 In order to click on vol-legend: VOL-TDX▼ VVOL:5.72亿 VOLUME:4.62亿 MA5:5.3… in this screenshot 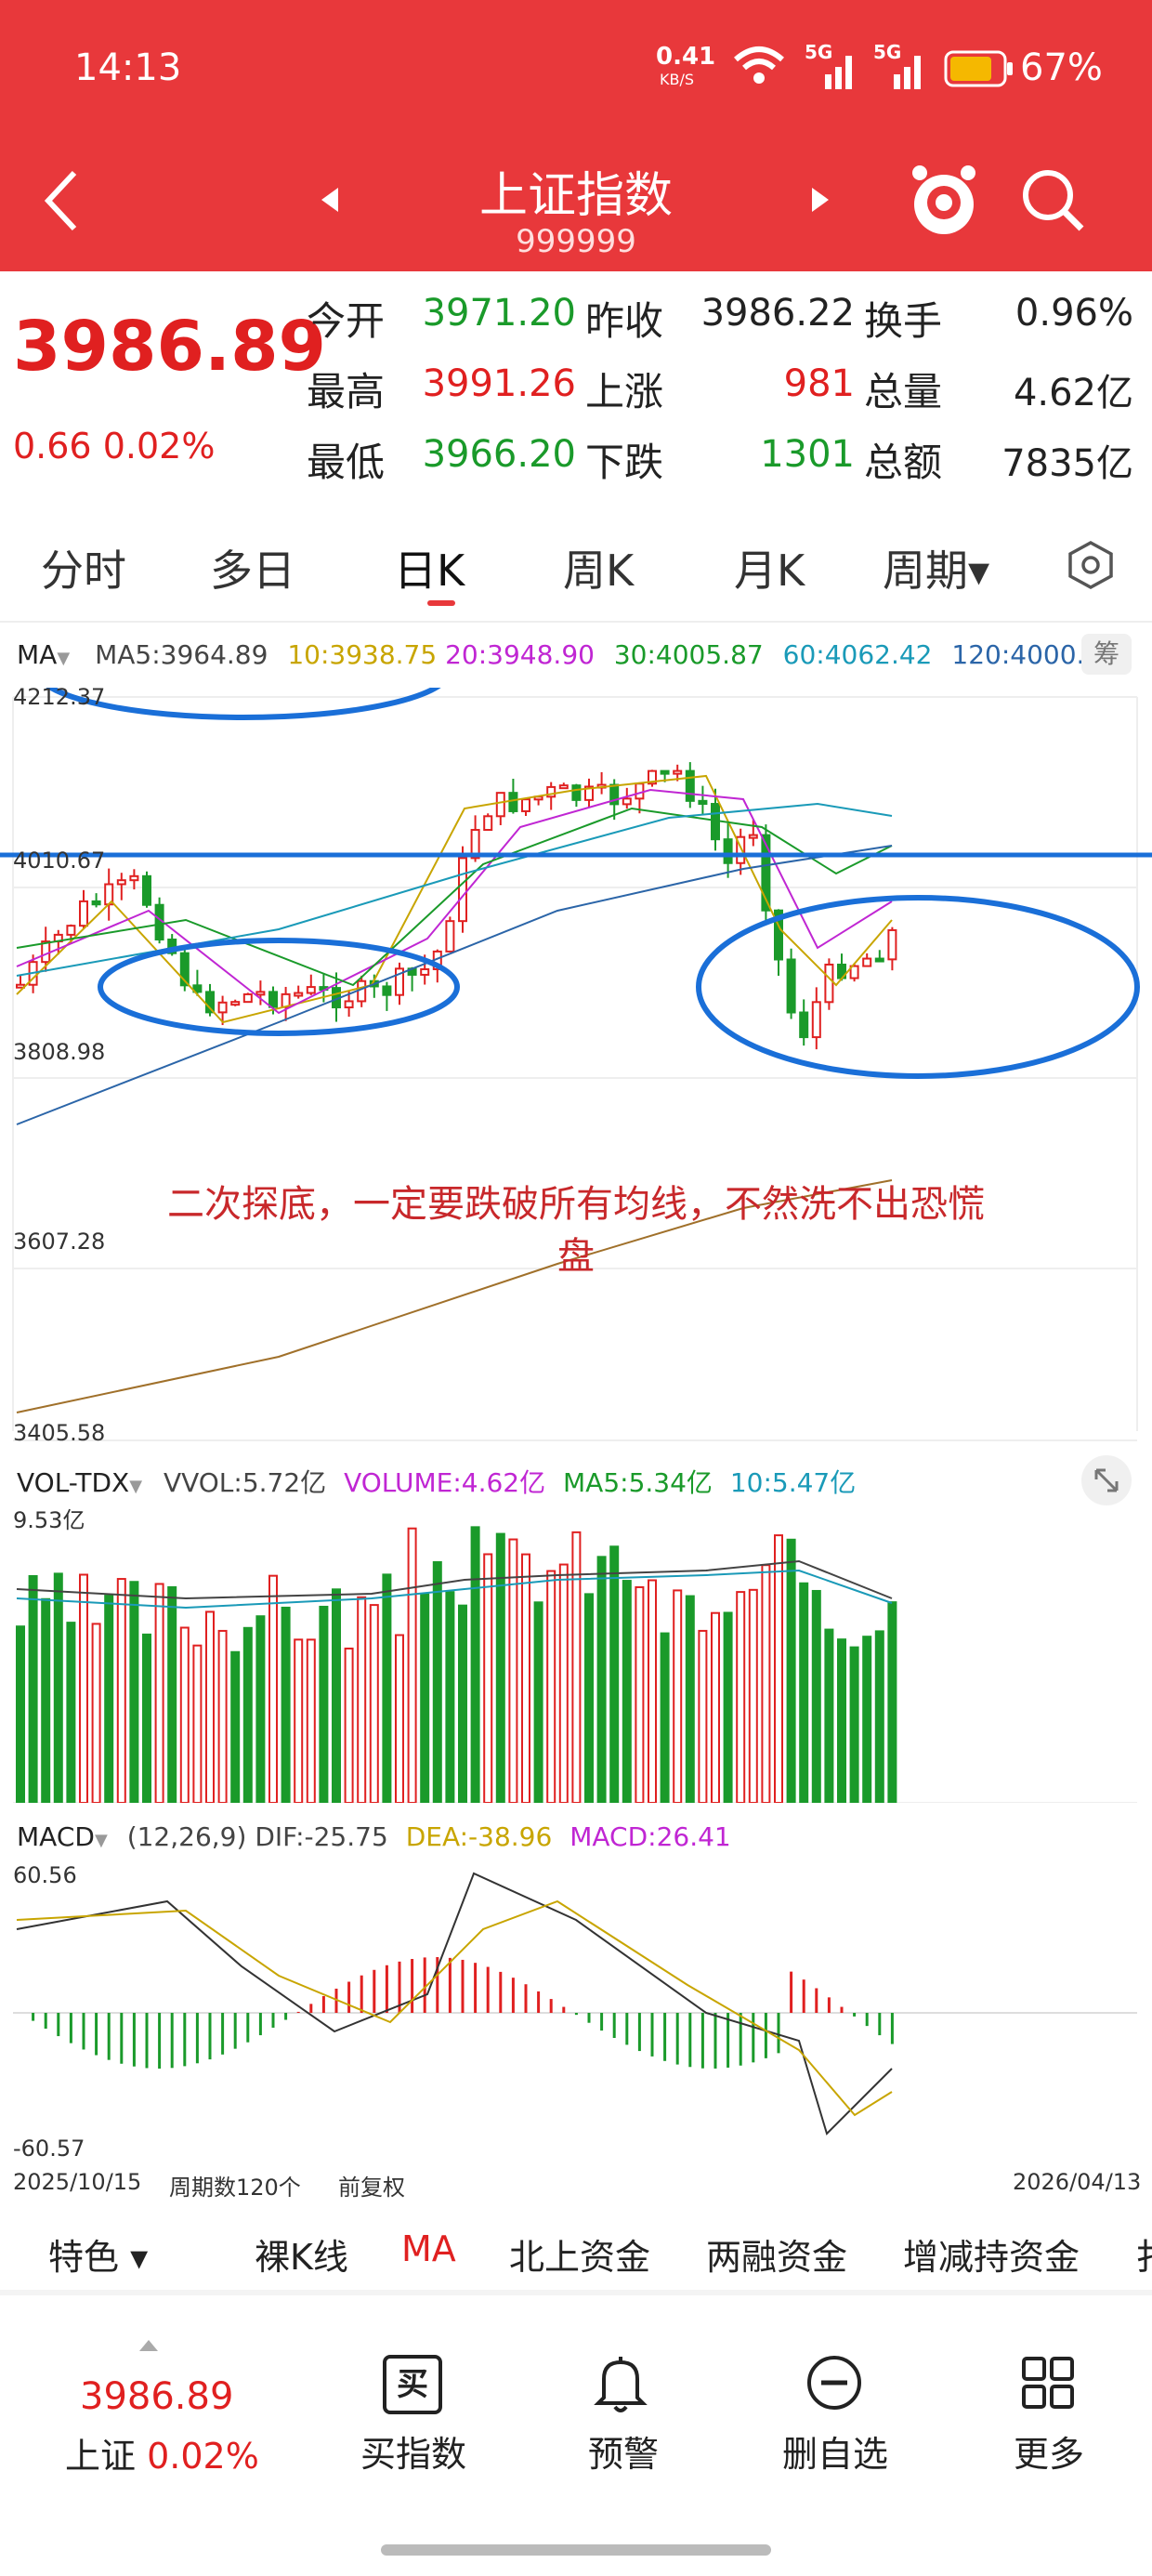, I will do `click(436, 1481)`.